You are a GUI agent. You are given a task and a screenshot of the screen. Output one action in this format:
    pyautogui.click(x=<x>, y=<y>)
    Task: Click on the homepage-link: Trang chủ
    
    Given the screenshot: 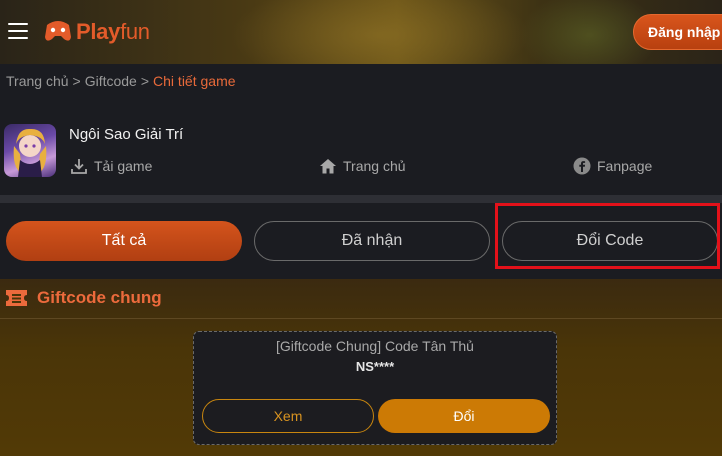 What is the action you would take?
    pyautogui.click(x=362, y=166)
    